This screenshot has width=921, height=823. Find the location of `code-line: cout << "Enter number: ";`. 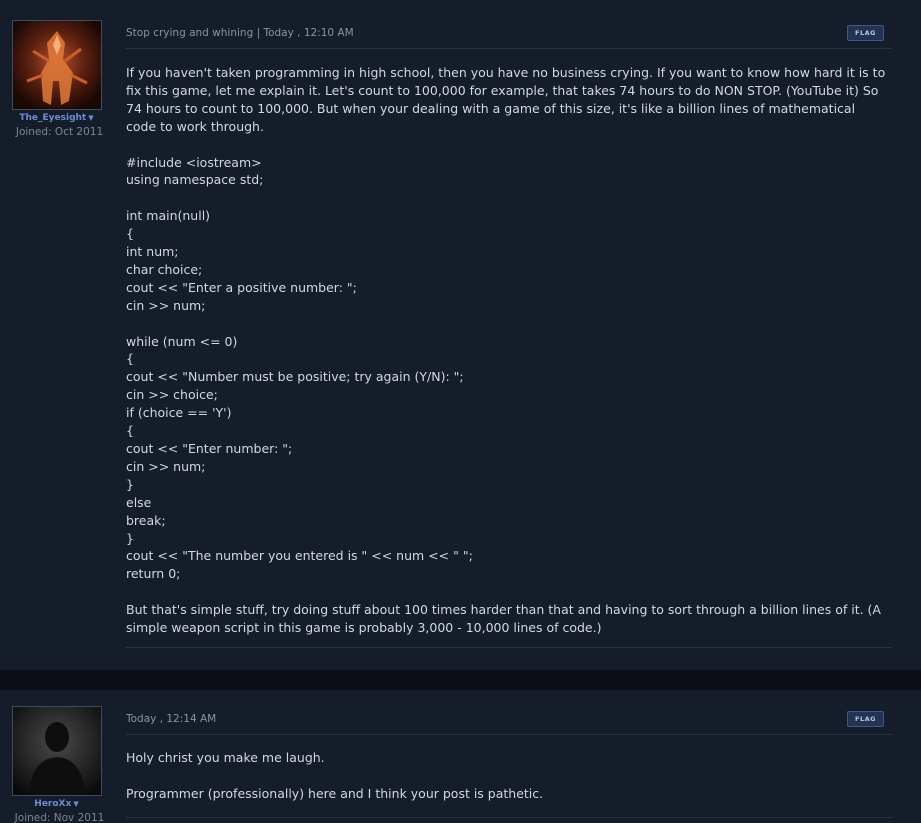

code-line: cout << "Enter number: "; is located at coordinates (209, 448).